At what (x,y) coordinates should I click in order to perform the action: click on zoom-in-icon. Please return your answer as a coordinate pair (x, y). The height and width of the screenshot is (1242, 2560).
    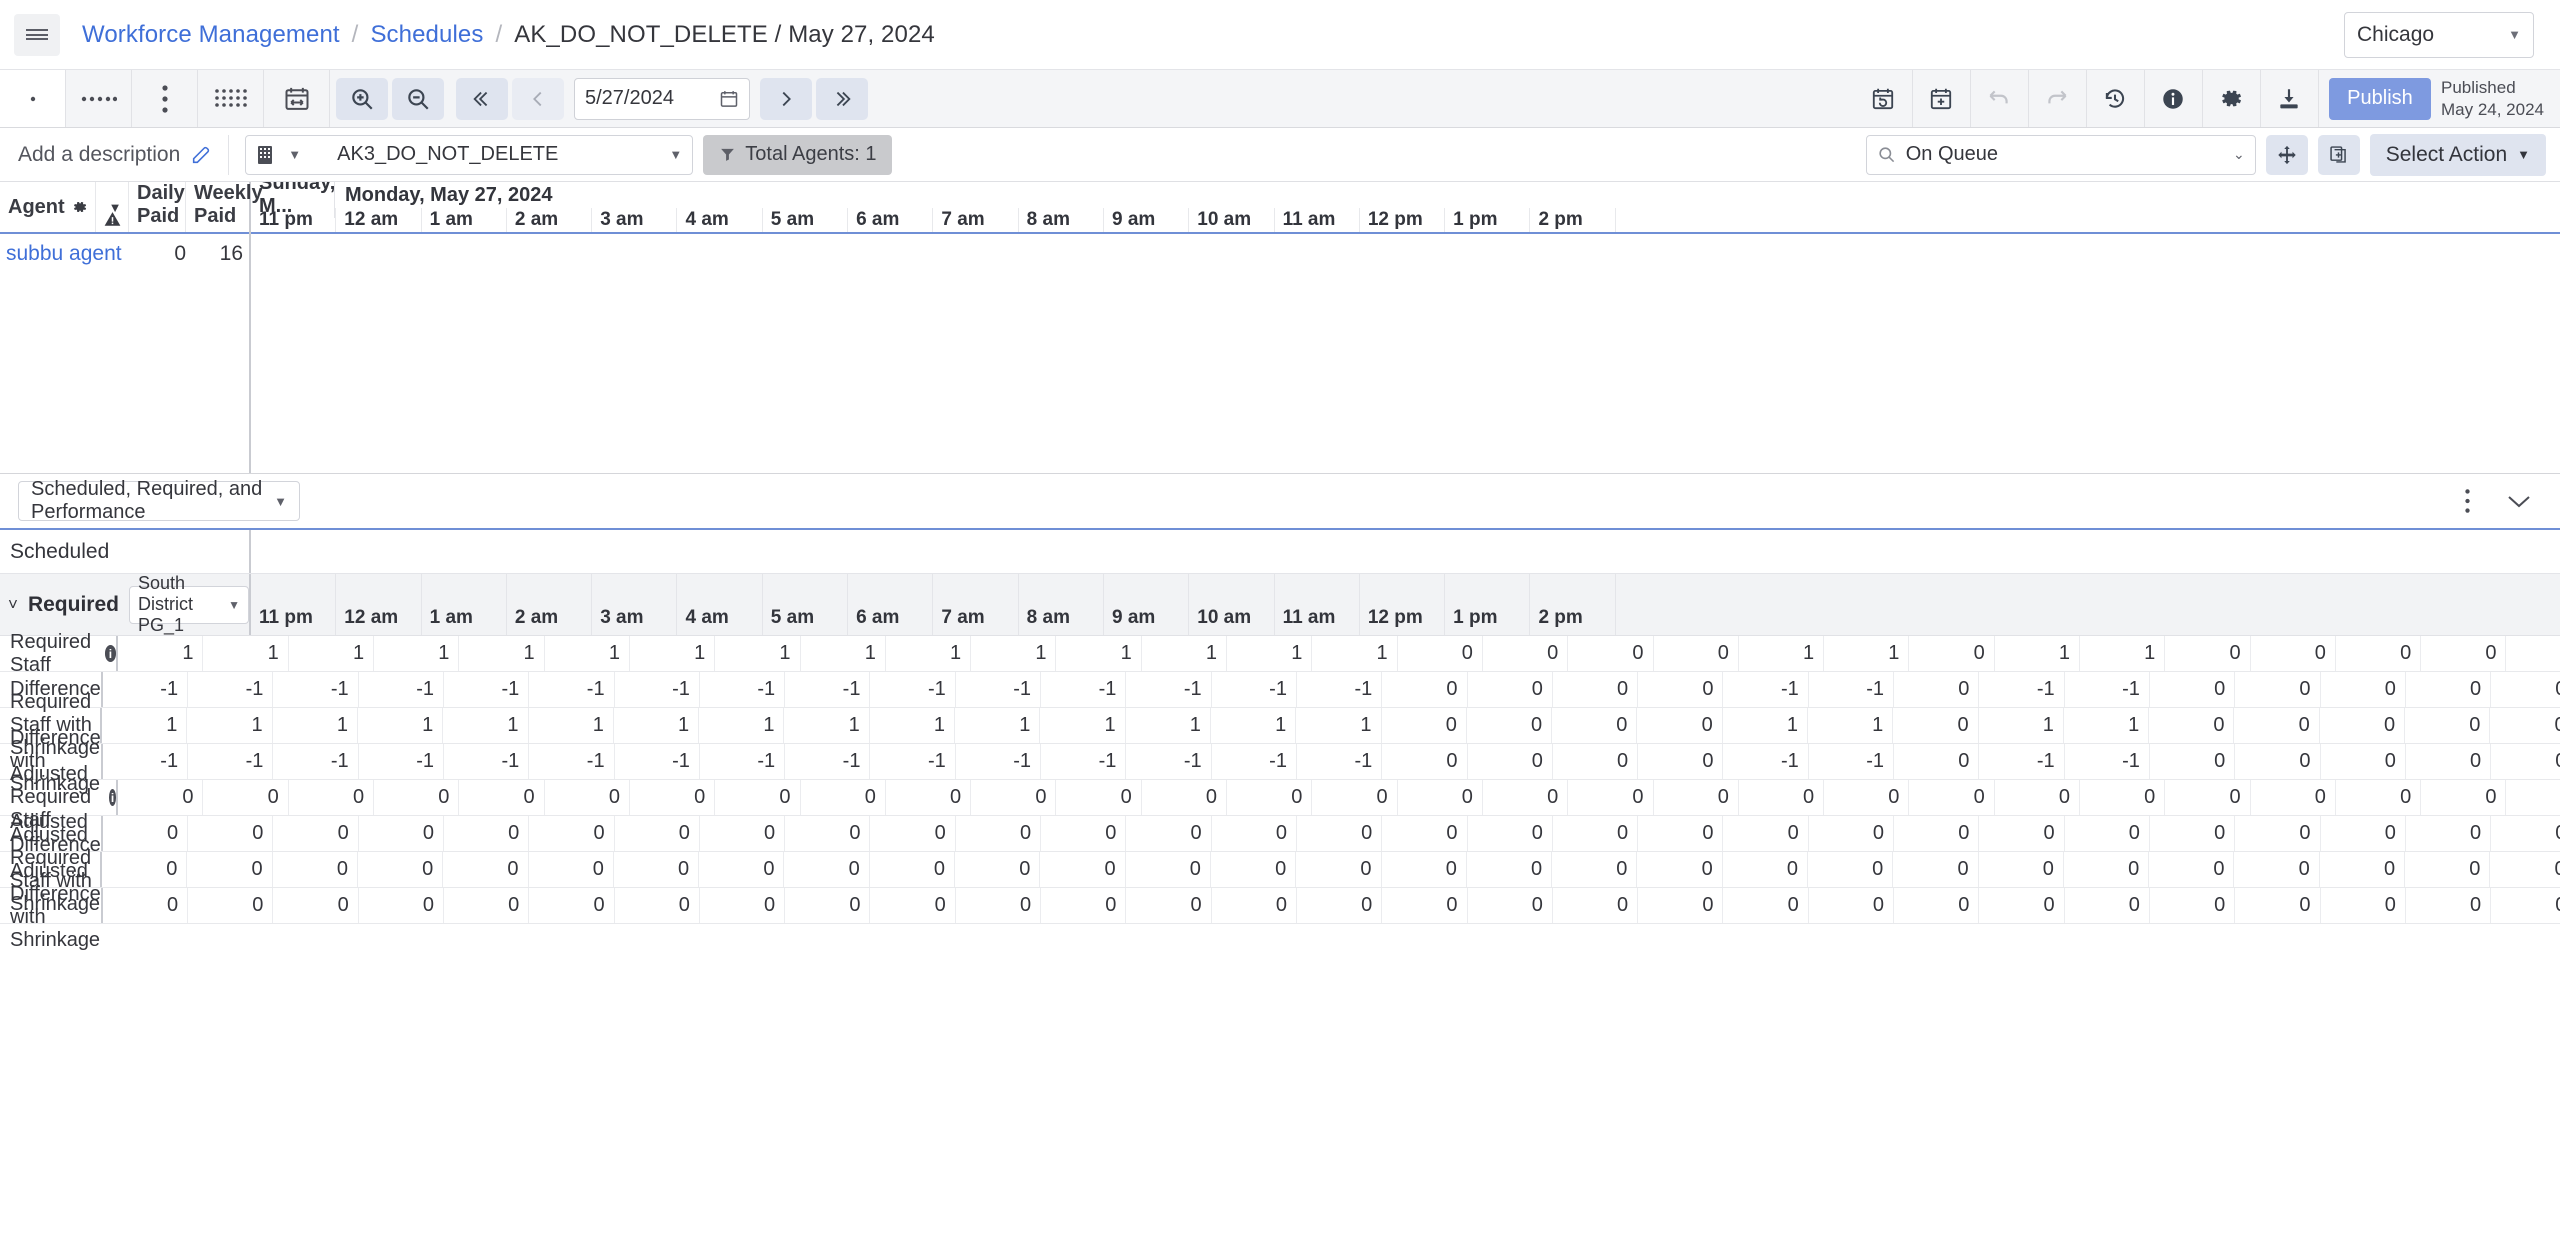
    Looking at the image, I should click on (362, 98).